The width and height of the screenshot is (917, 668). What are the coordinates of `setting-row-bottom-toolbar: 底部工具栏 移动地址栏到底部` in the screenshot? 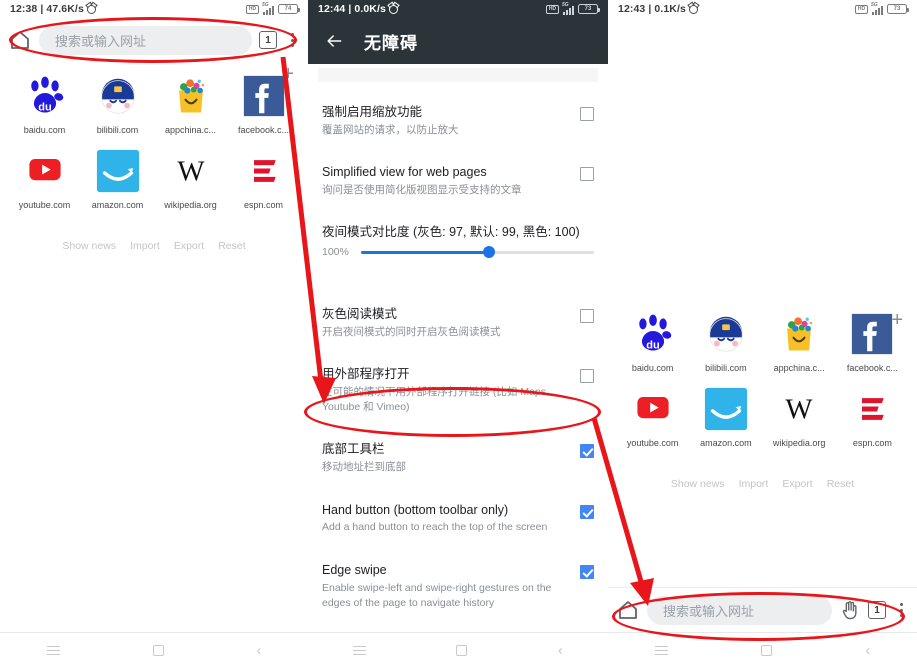 It's located at (458, 471).